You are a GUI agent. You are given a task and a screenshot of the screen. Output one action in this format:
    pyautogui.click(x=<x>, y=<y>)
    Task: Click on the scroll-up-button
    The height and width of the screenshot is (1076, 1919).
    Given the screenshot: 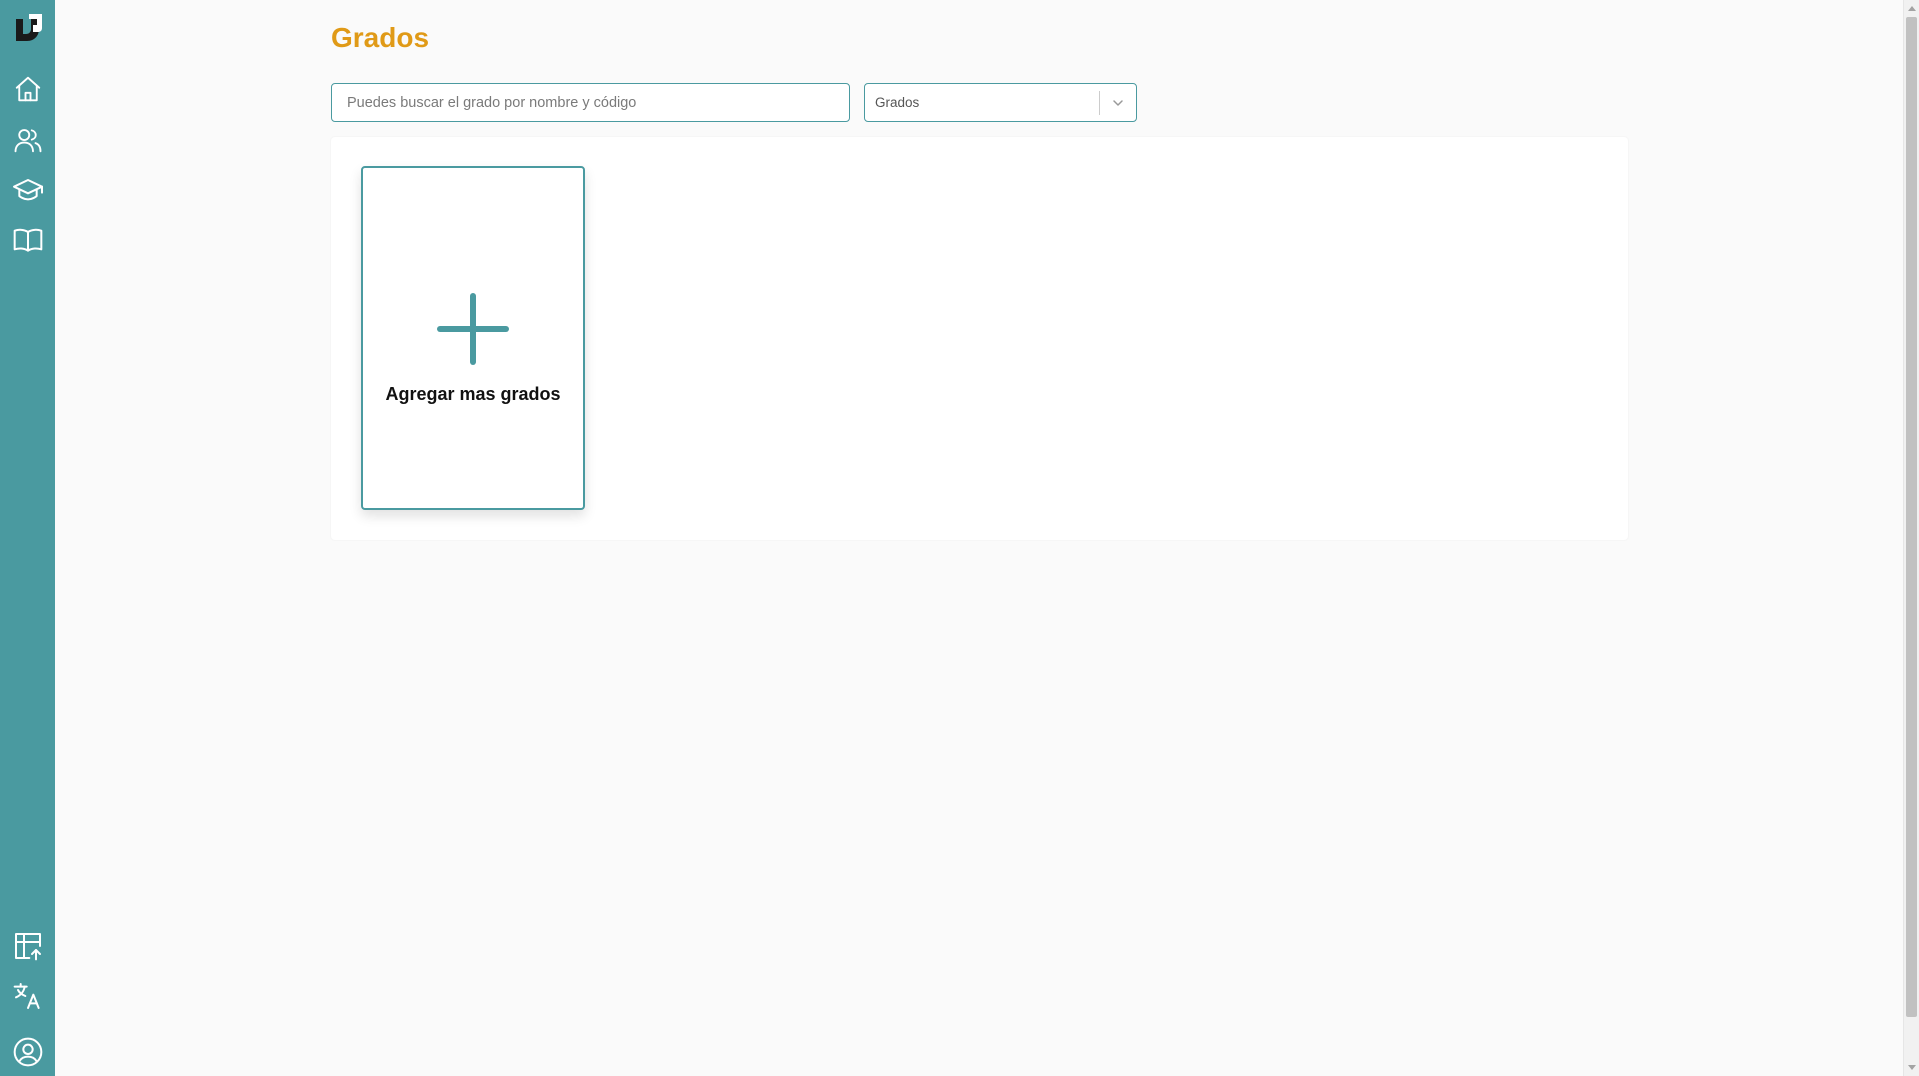 What is the action you would take?
    pyautogui.click(x=1911, y=8)
    